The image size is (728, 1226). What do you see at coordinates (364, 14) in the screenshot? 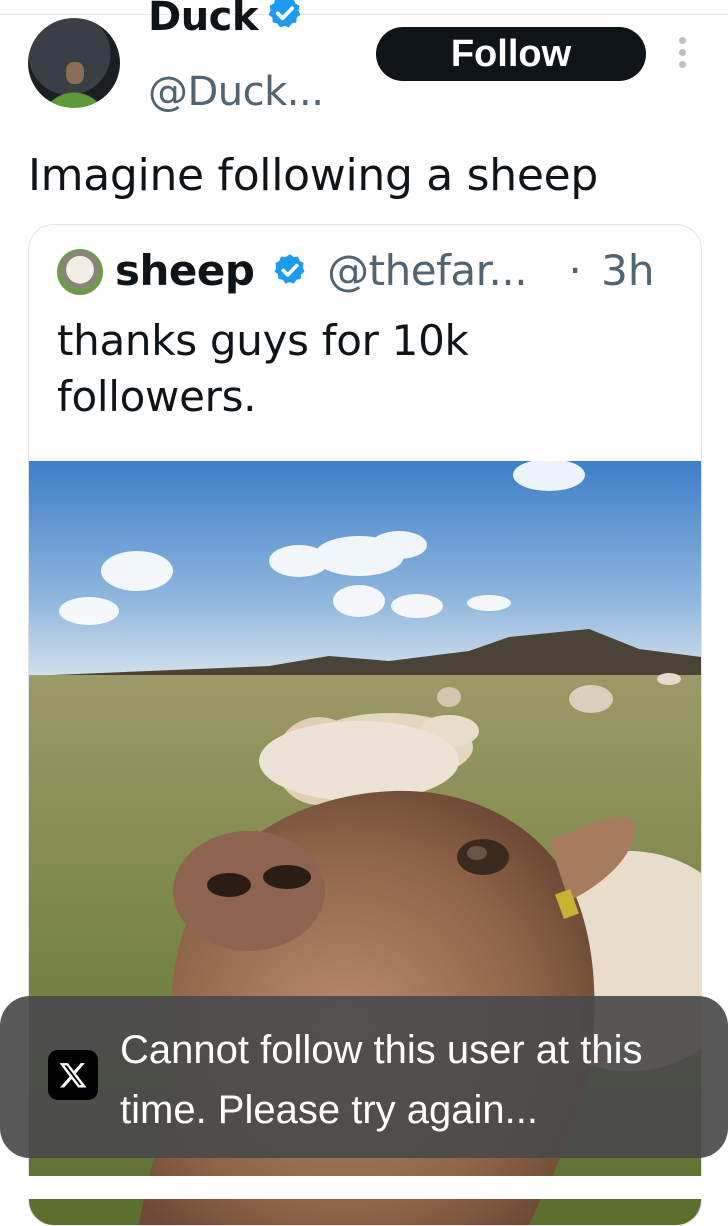
I see `top-divider` at bounding box center [364, 14].